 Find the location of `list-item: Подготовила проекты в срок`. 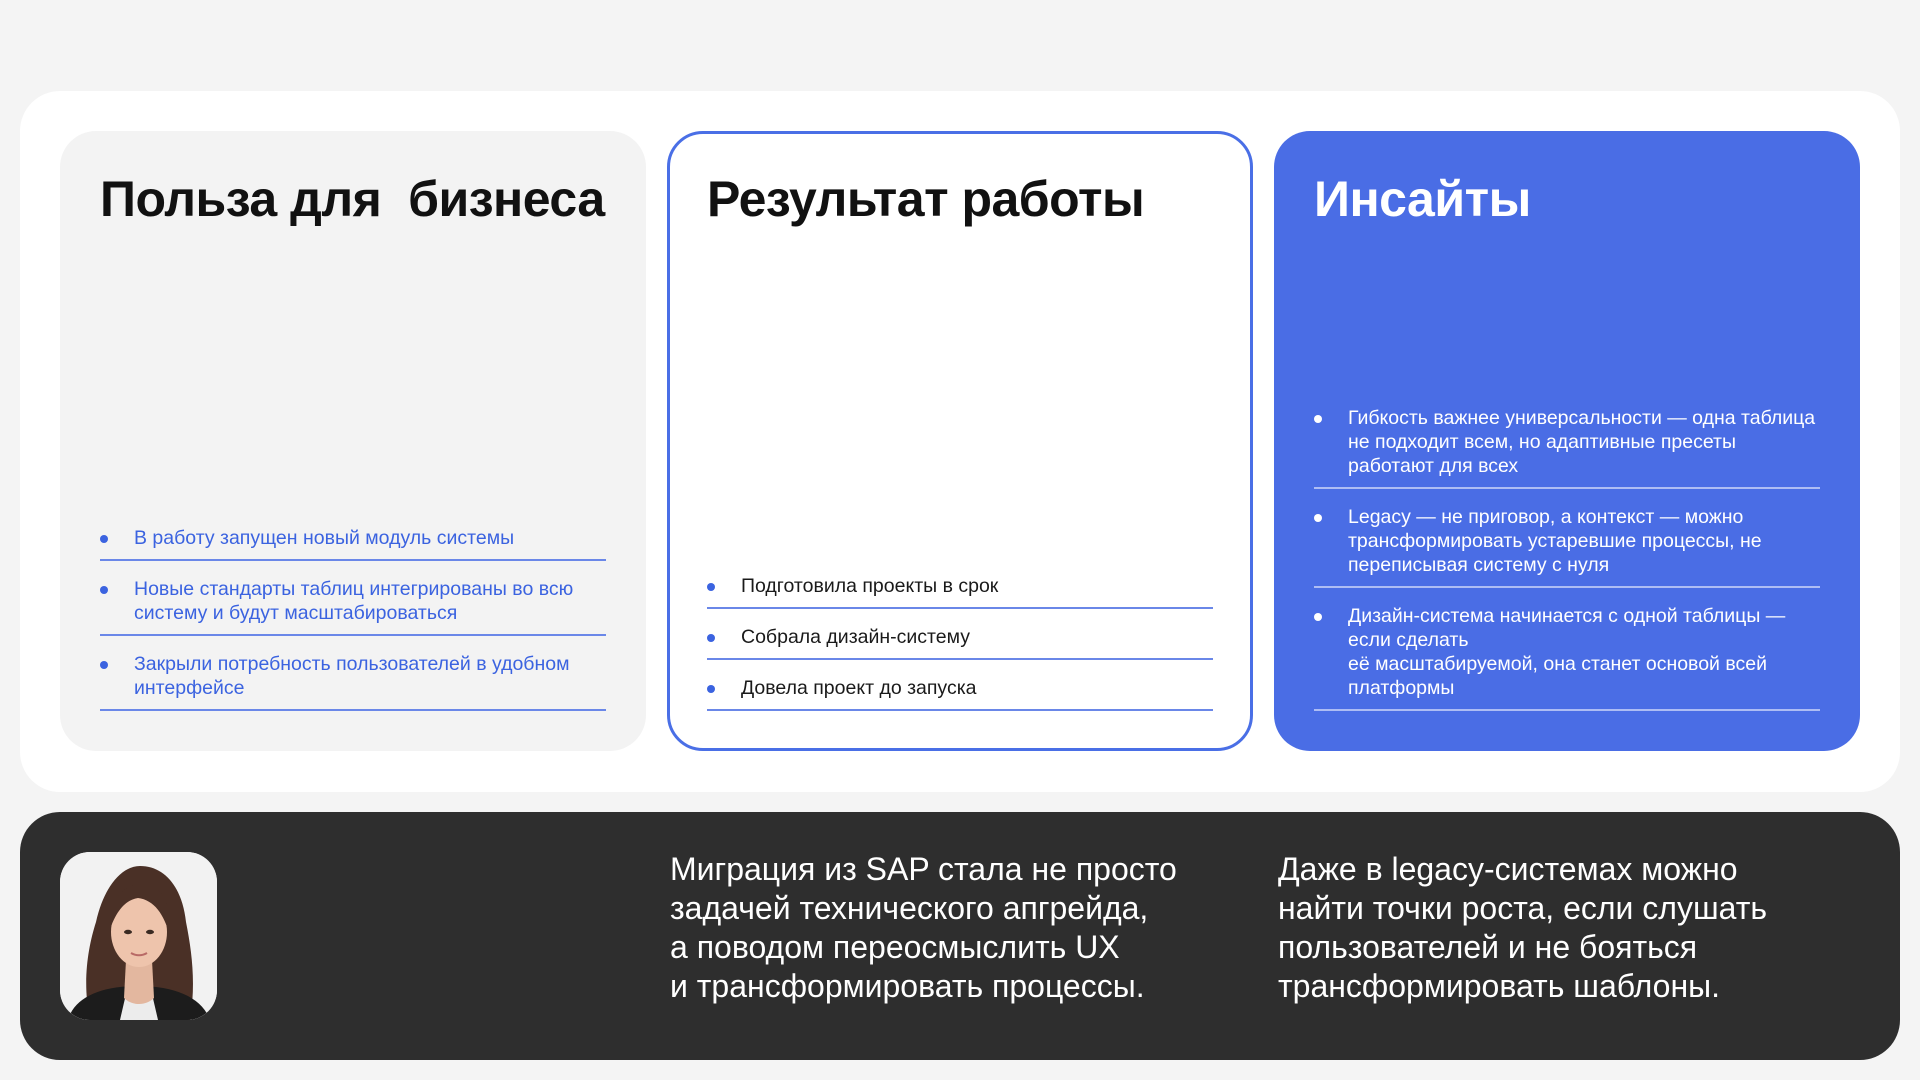

list-item: Подготовила проекты в срок is located at coordinates (960, 591).